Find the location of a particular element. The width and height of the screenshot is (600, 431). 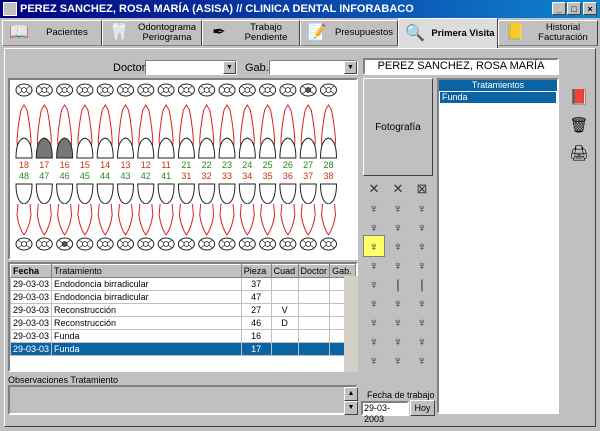

chevron-down-icon: ▼ is located at coordinates (350, 67).